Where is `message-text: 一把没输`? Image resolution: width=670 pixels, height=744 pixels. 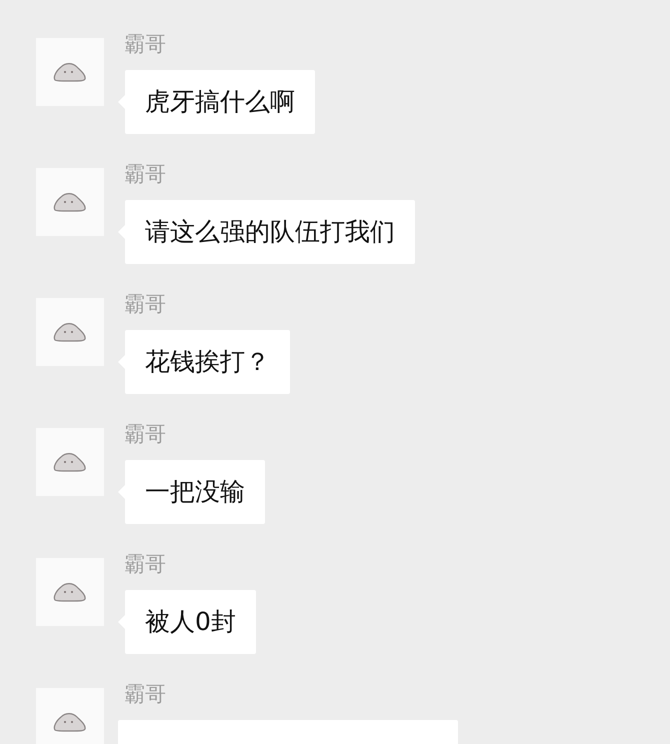
message-text: 一把没输 is located at coordinates (195, 492).